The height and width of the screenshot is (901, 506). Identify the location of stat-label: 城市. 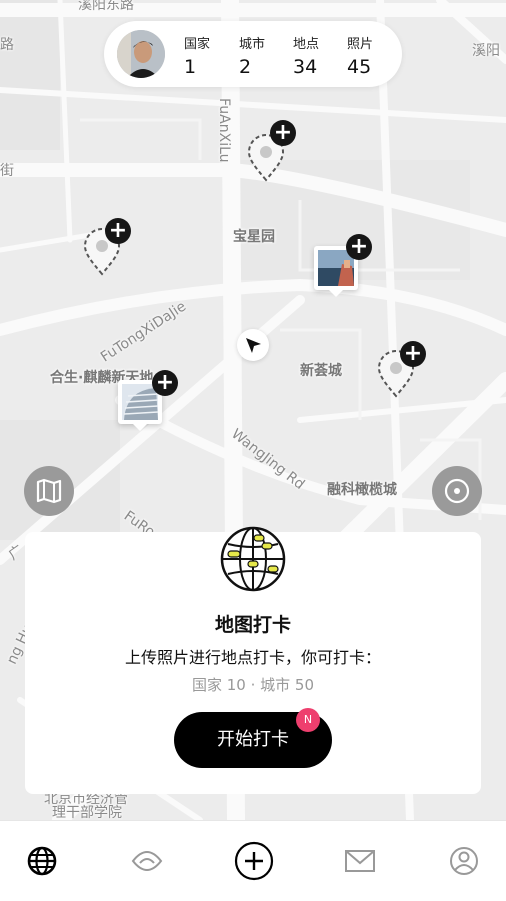
(252, 44).